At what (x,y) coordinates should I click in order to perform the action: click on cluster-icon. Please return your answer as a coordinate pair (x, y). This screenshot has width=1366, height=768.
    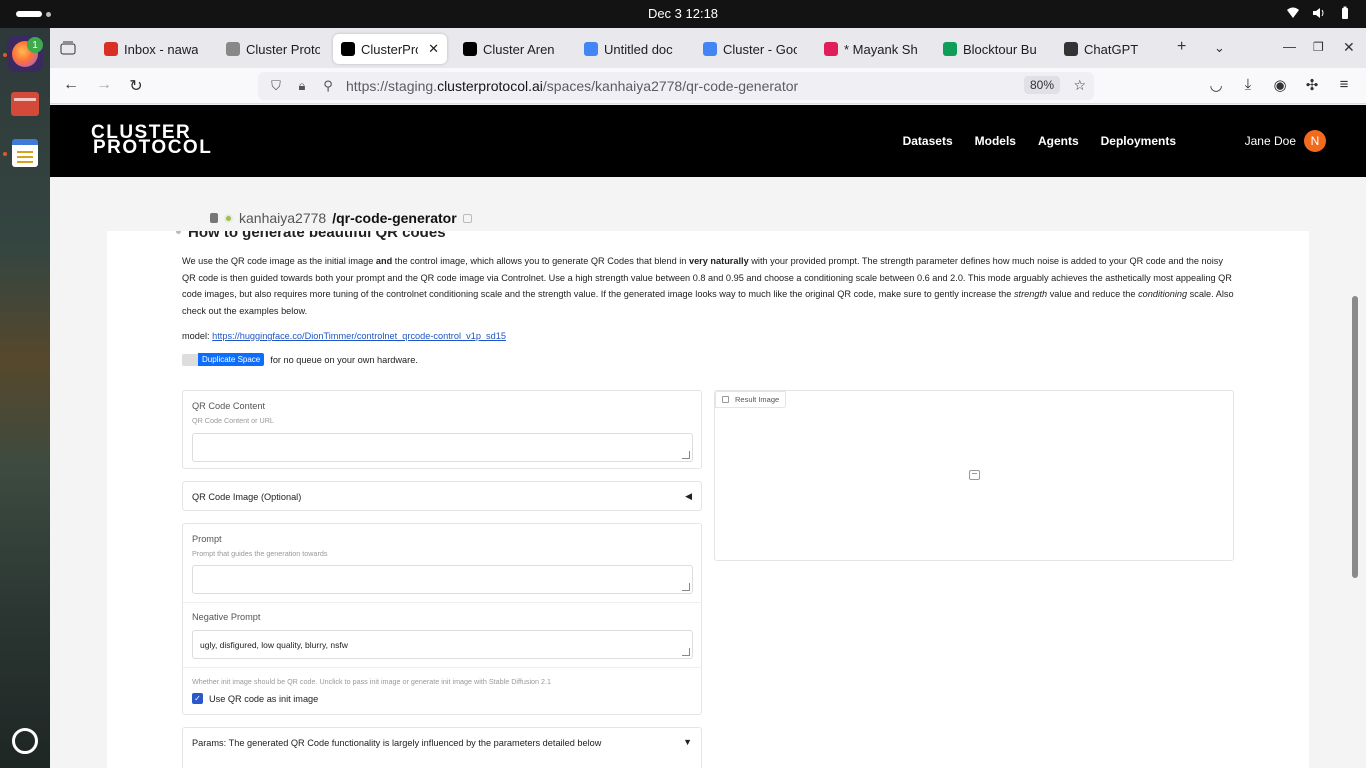
    Looking at the image, I should click on (233, 49).